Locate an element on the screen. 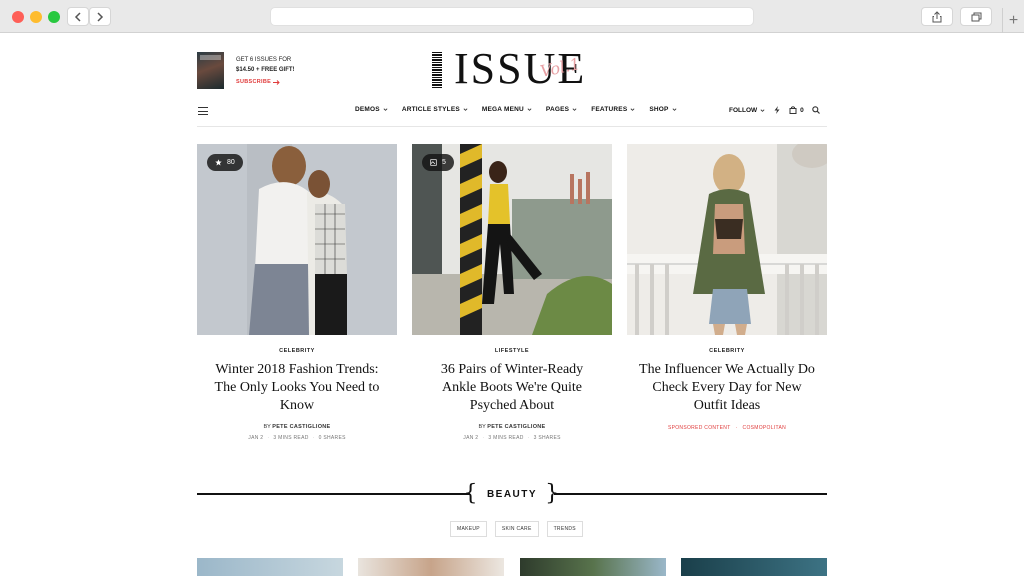  subscribe-link: SUBSCRIBE is located at coordinates (265, 82).